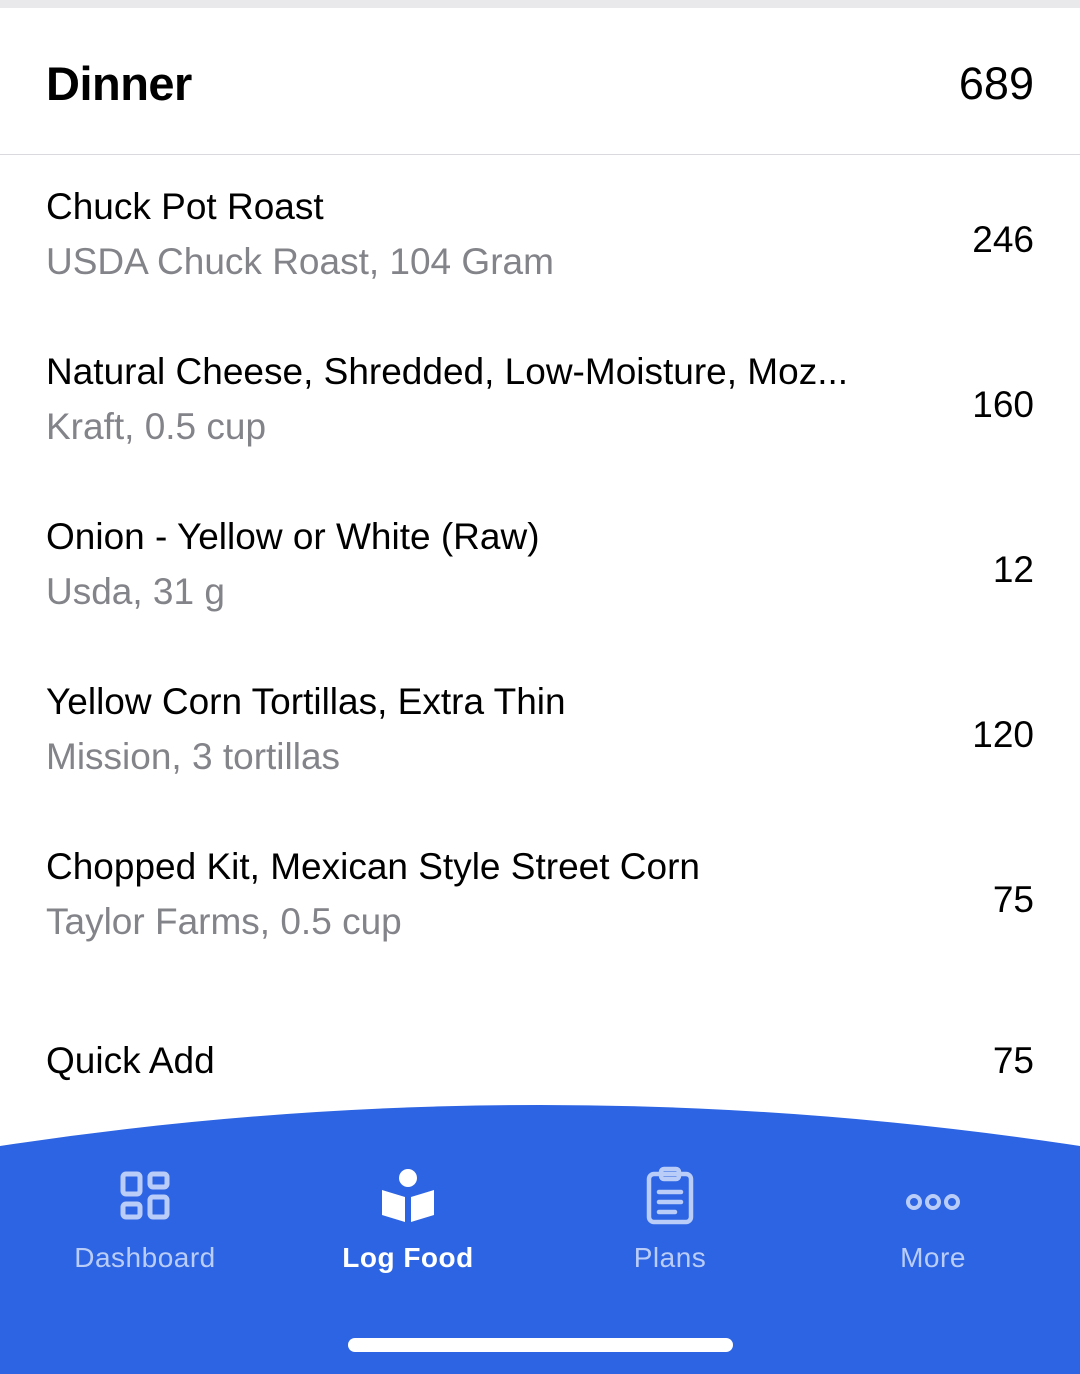  What do you see at coordinates (185, 206) in the screenshot?
I see `food-name: Chuck Pot Roast` at bounding box center [185, 206].